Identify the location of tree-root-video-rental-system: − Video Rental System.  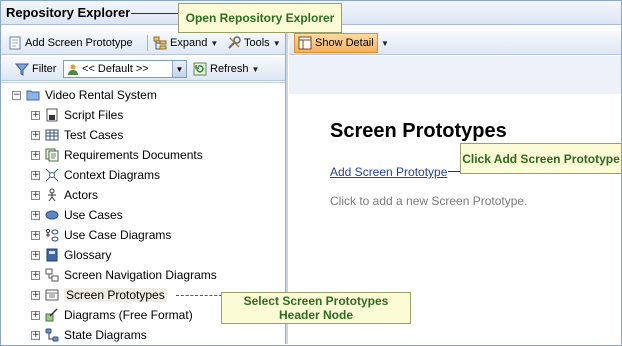
(84, 95).